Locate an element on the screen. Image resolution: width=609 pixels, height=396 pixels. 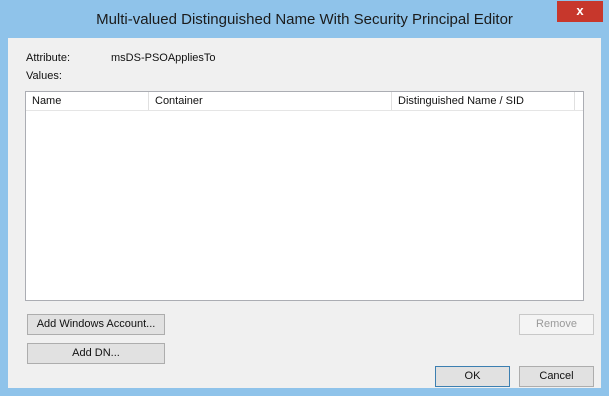
remove-button: Remove is located at coordinates (556, 324).